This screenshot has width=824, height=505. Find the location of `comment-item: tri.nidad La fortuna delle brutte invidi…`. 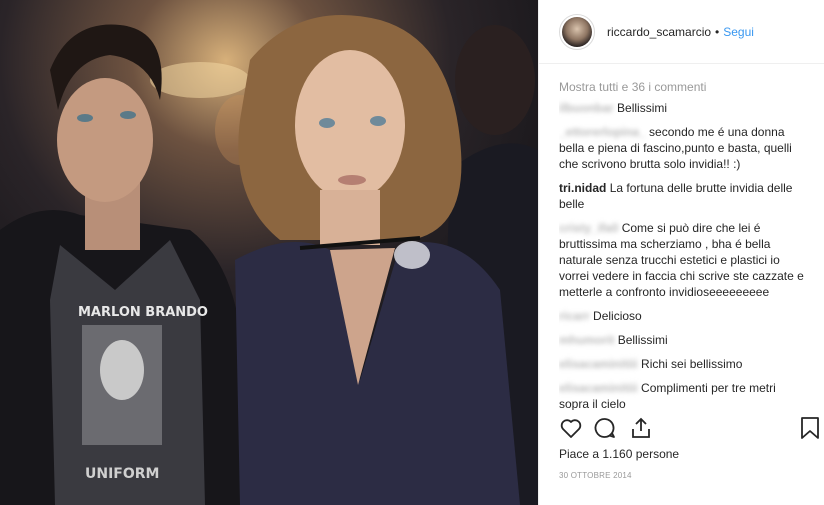

comment-item: tri.nidad La fortuna delle brutte invidi… is located at coordinates (684, 196).